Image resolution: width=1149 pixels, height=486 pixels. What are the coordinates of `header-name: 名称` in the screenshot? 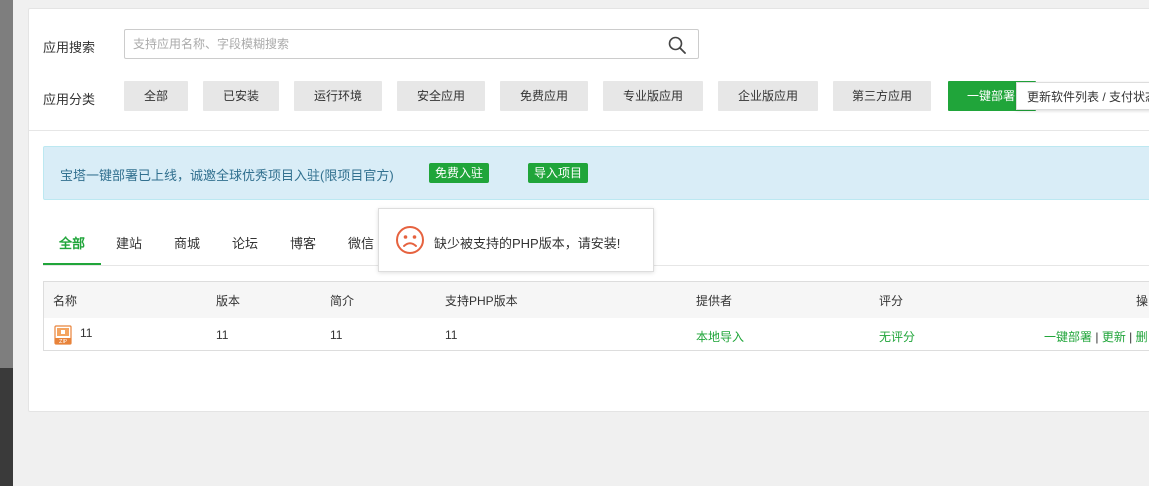 It's located at (65, 301).